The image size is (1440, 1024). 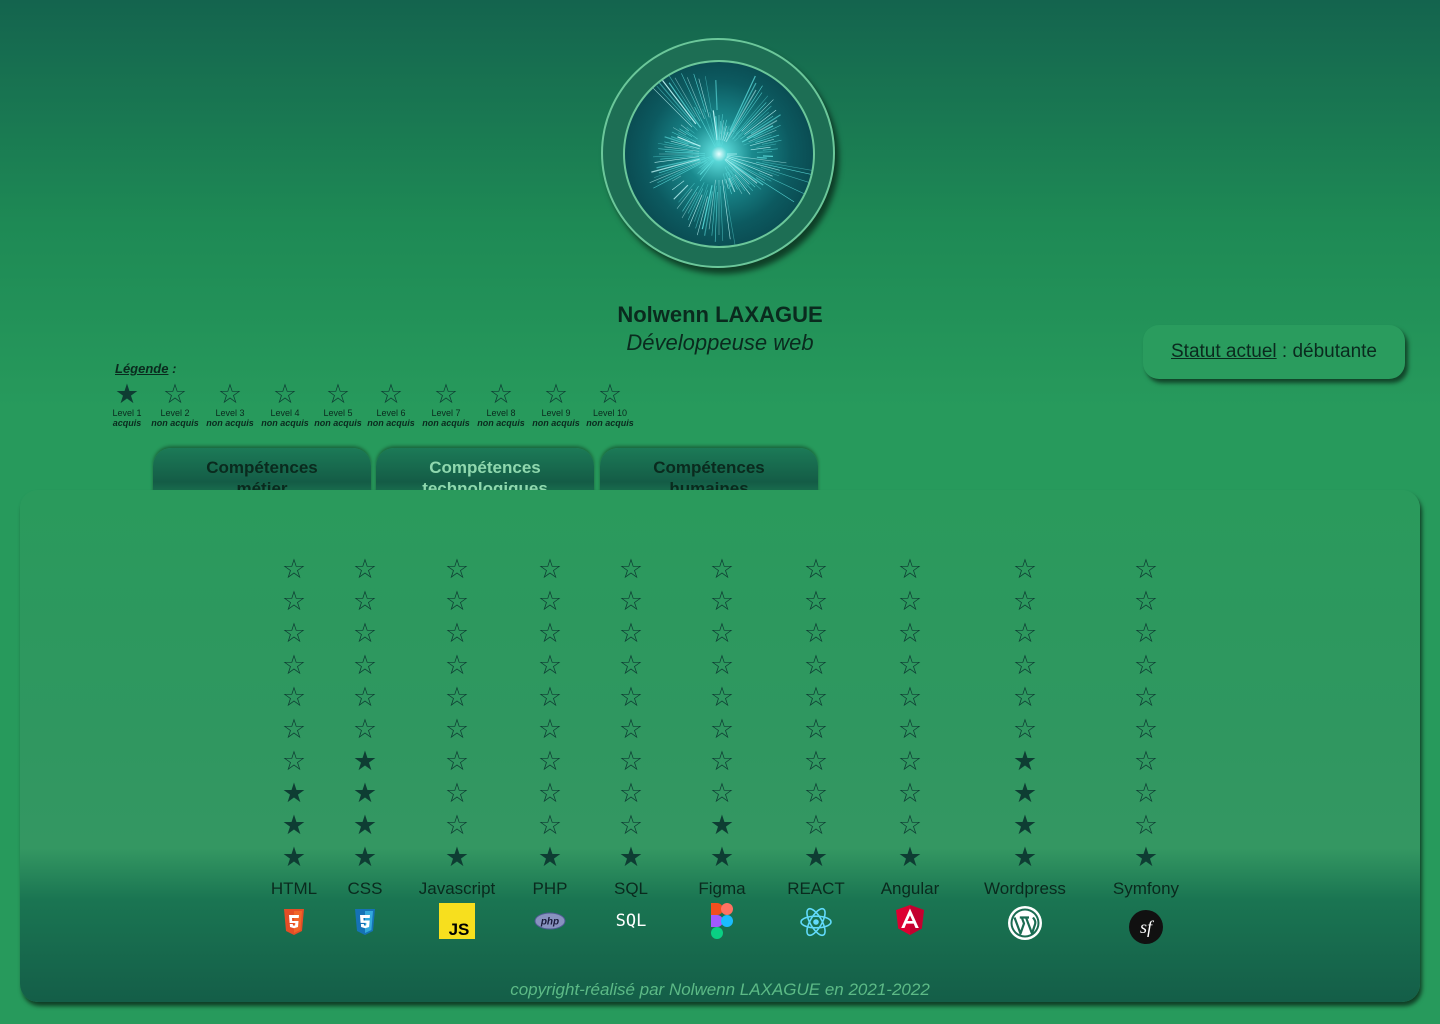 I want to click on sql-icon: SQL, so click(x=631, y=921).